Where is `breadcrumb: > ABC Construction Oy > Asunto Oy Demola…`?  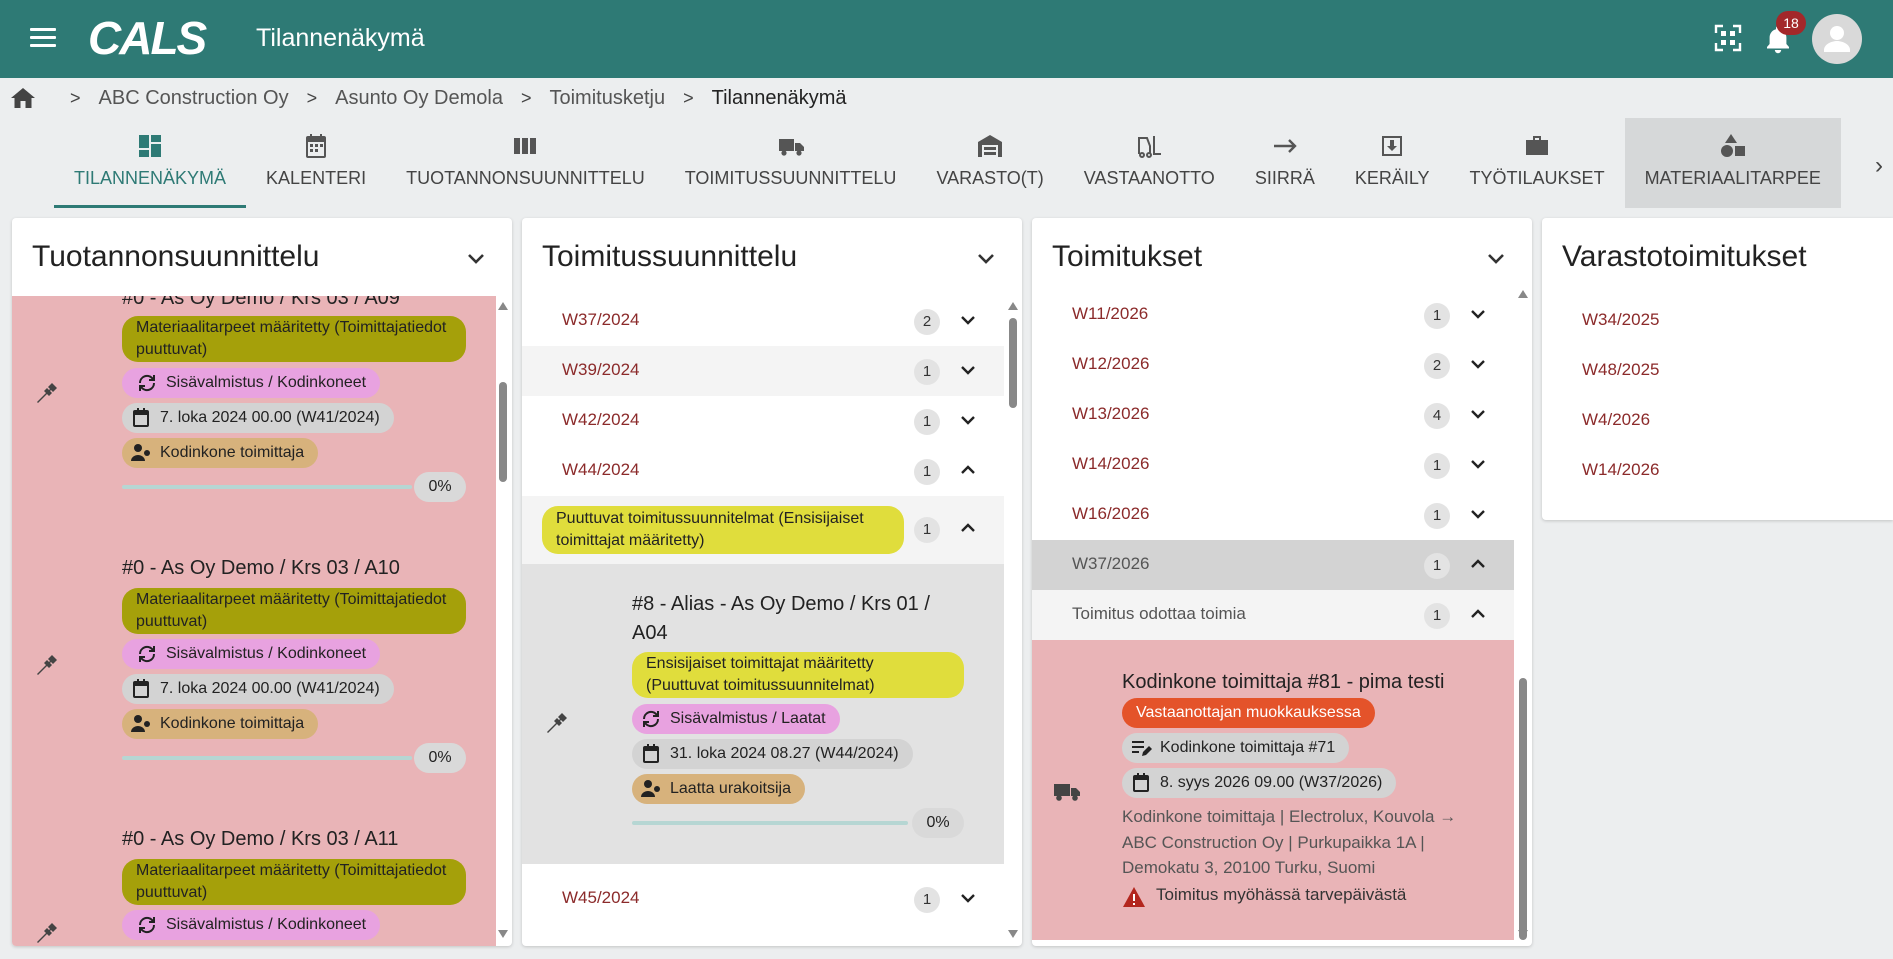 breadcrumb: > ABC Construction Oy > Asunto Oy Demola… is located at coordinates (428, 98).